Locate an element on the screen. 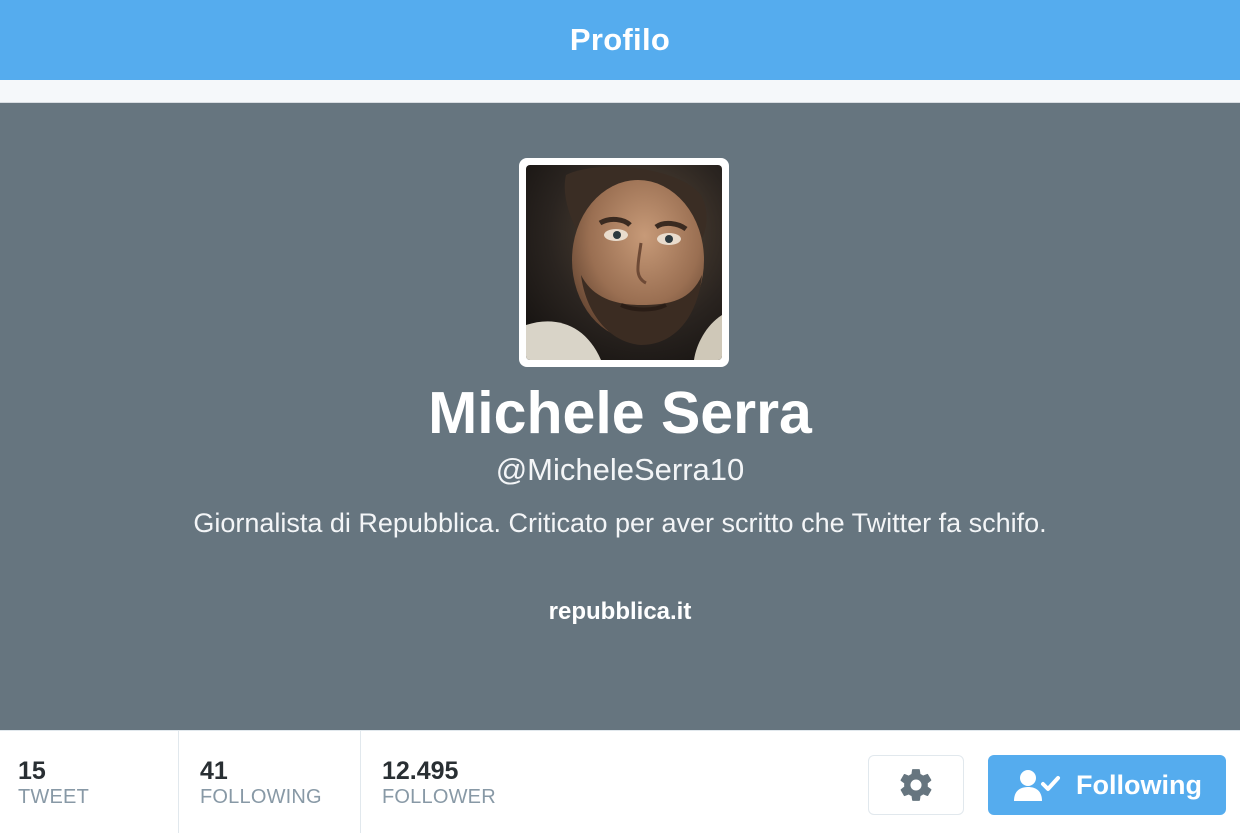  stat-followers-label: FOLLOWER is located at coordinates (439, 797).